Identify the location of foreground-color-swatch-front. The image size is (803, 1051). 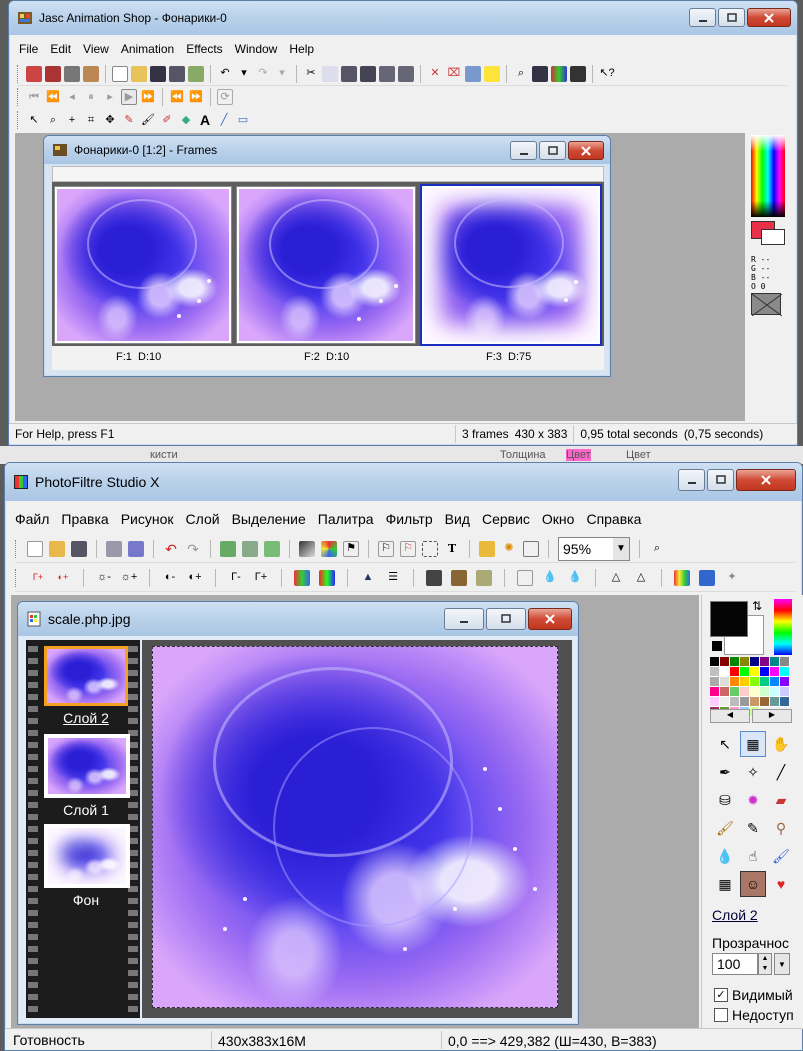
(729, 619).